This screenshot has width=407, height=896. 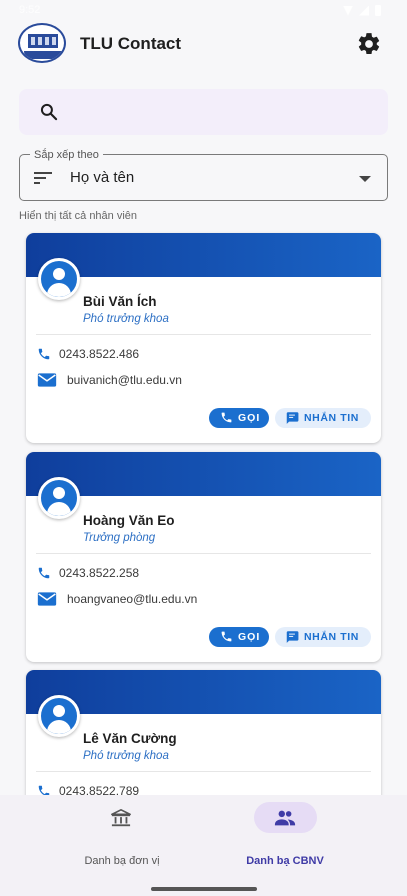 I want to click on search-icon, so click(x=49, y=112).